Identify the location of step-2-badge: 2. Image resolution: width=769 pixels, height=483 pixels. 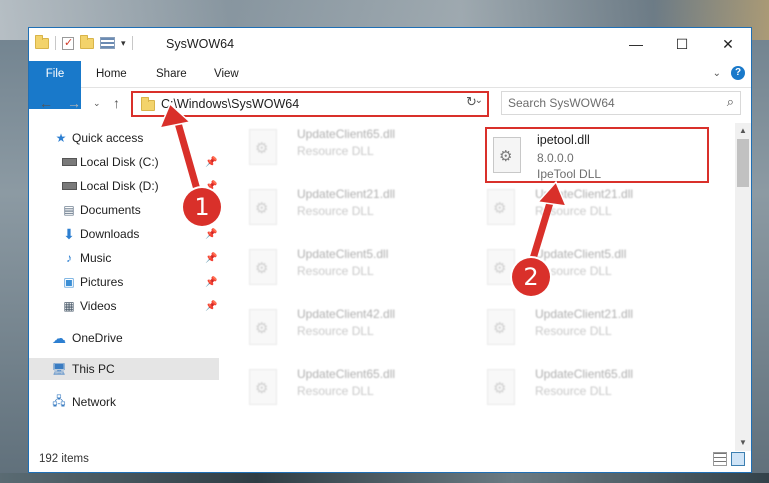
(531, 277).